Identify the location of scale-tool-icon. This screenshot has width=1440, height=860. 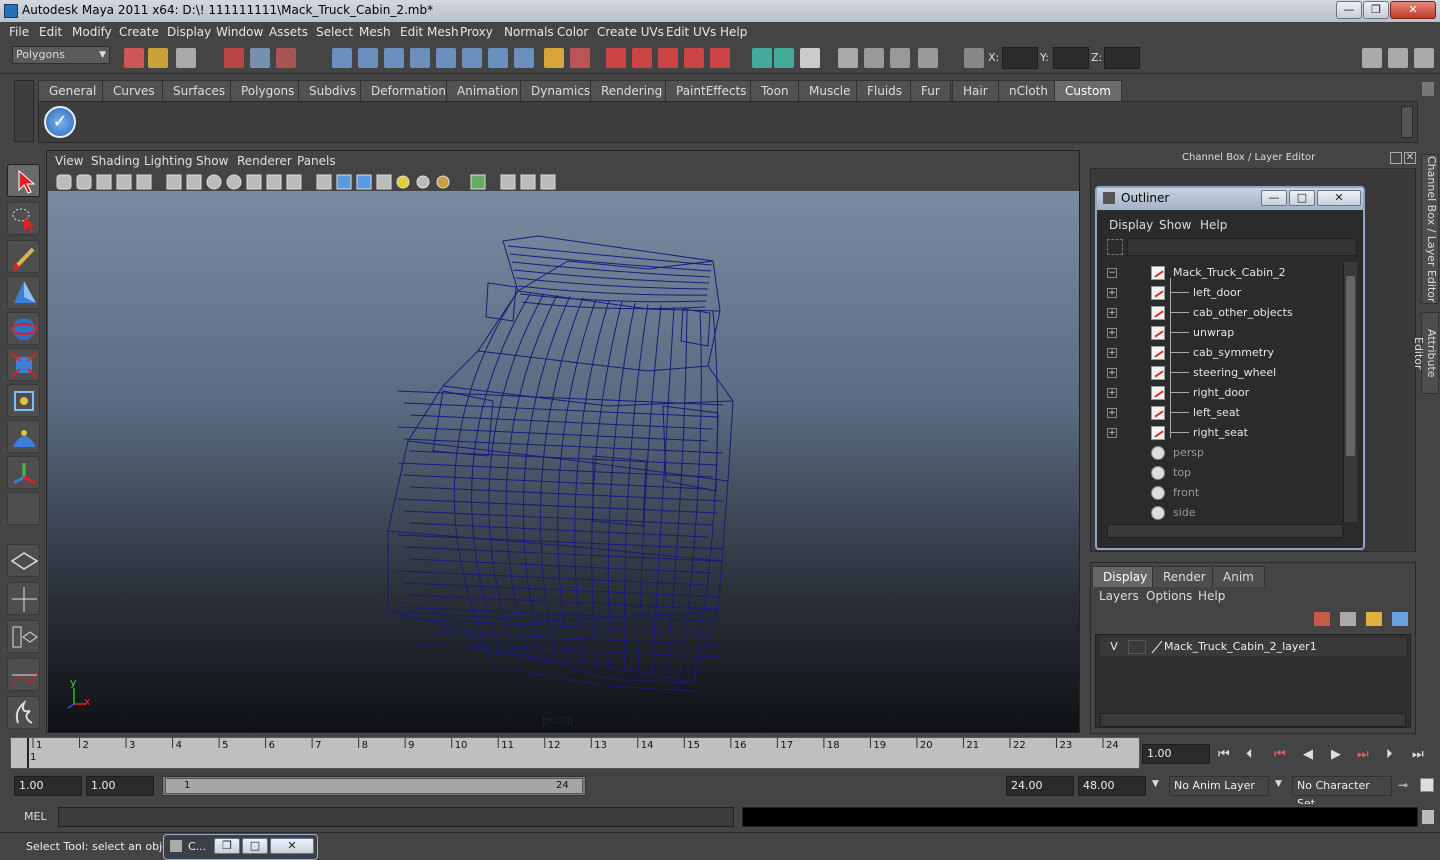
(23, 364).